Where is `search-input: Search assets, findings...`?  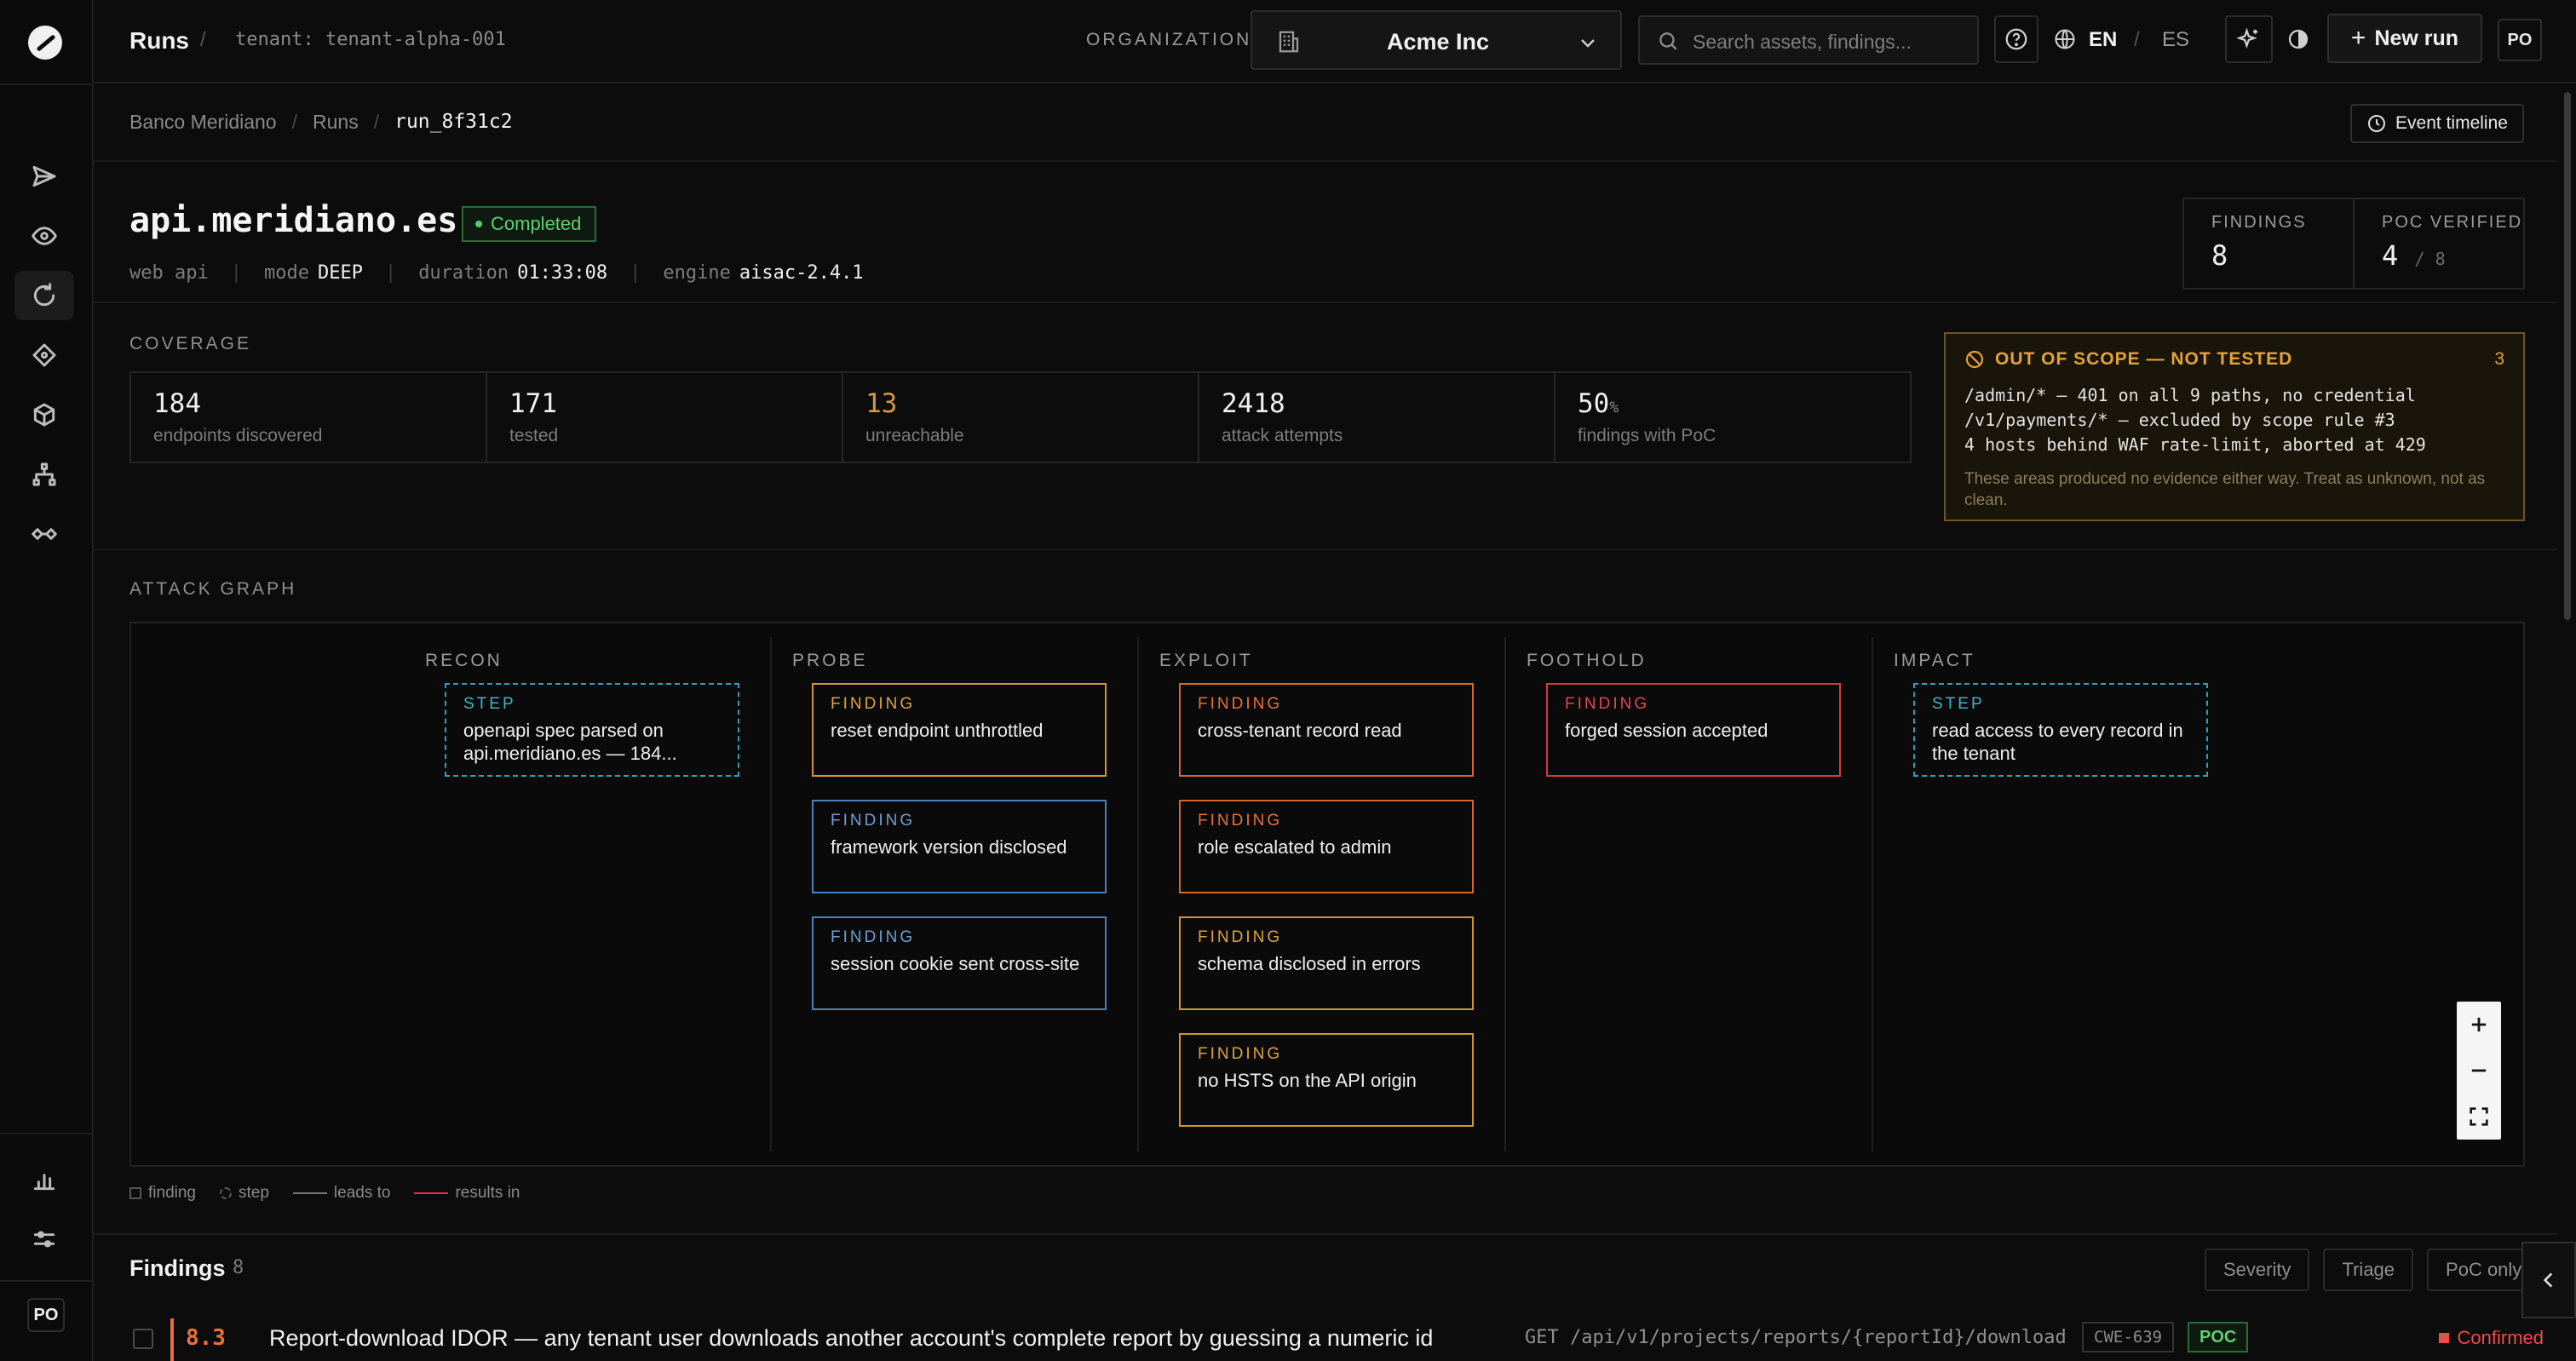 search-input: Search assets, findings... is located at coordinates (1803, 42).